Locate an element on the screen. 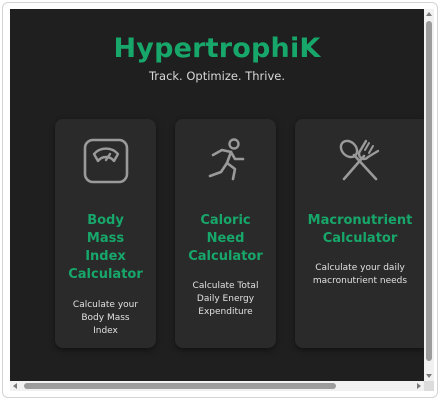 Image resolution: width=442 pixels, height=402 pixels. scroll-down-arrow-icon is located at coordinates (429, 376).